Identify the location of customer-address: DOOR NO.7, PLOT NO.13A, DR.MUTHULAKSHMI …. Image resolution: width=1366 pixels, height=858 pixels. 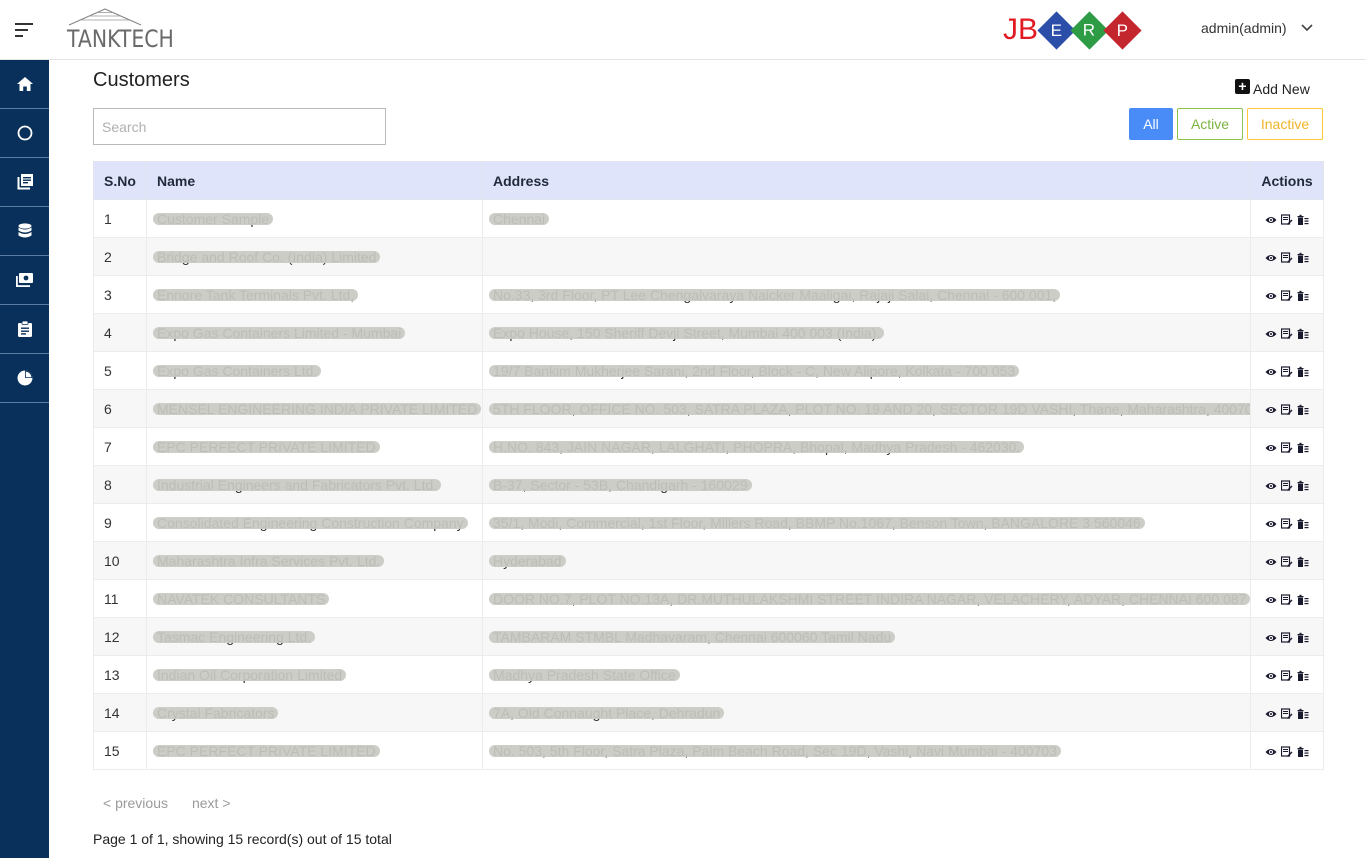
(869, 598).